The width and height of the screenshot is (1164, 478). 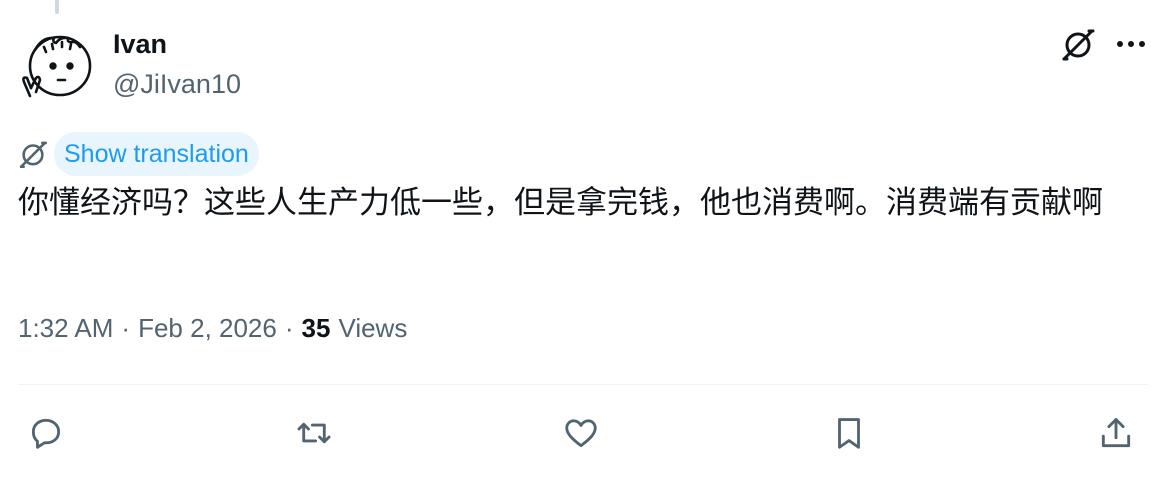 I want to click on like-icon, so click(x=581, y=433).